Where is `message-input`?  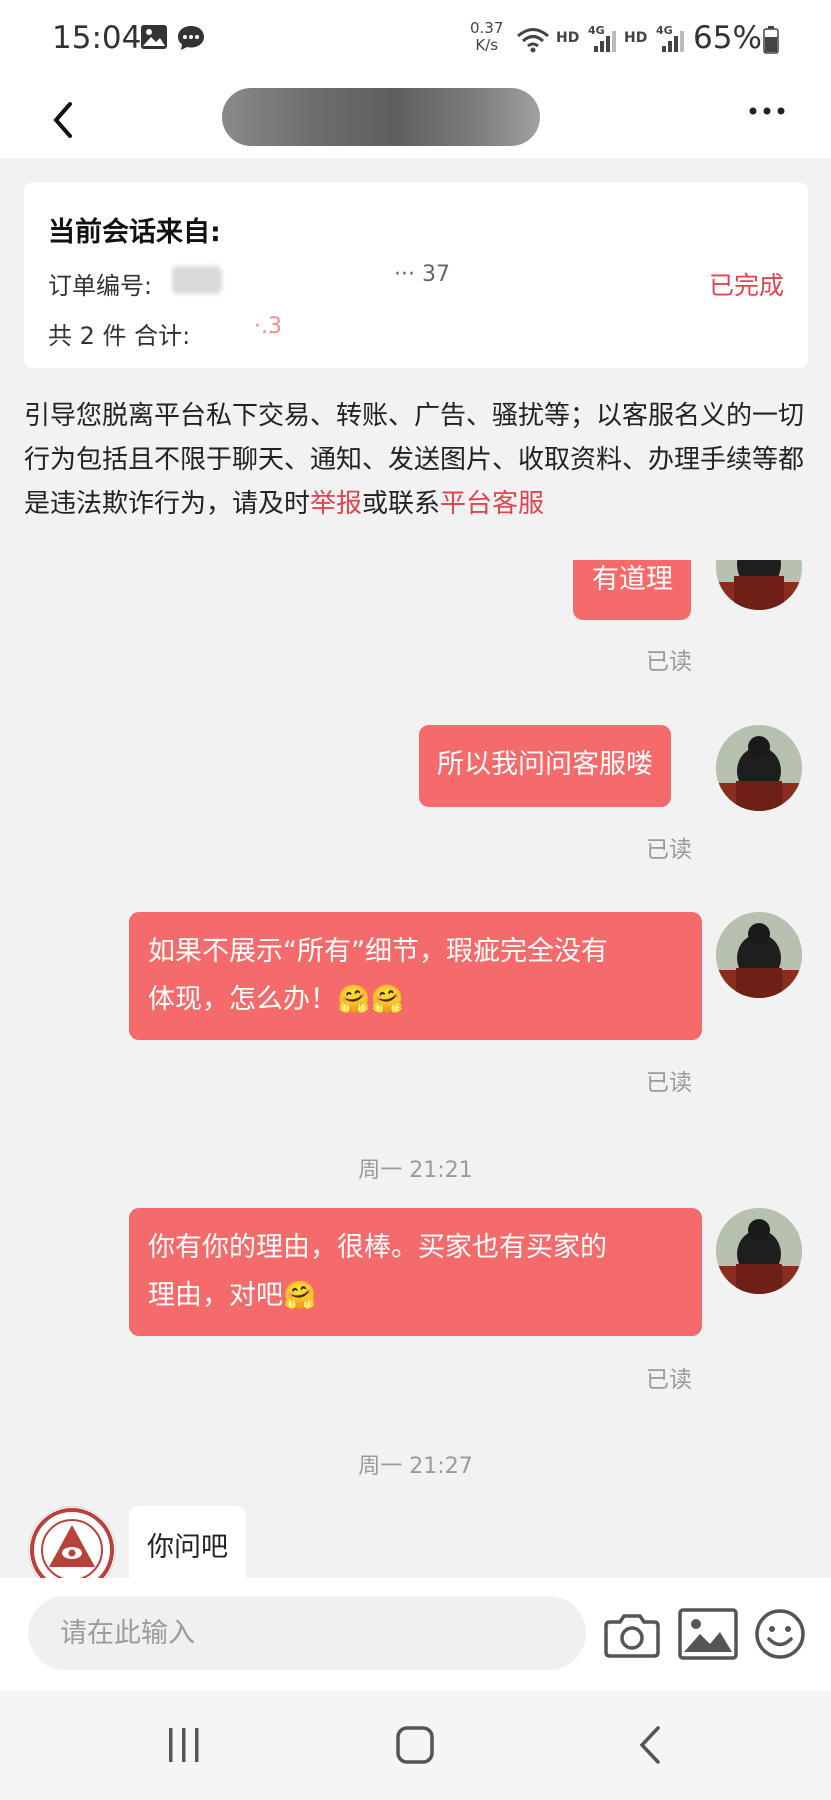
message-input is located at coordinates (307, 1633).